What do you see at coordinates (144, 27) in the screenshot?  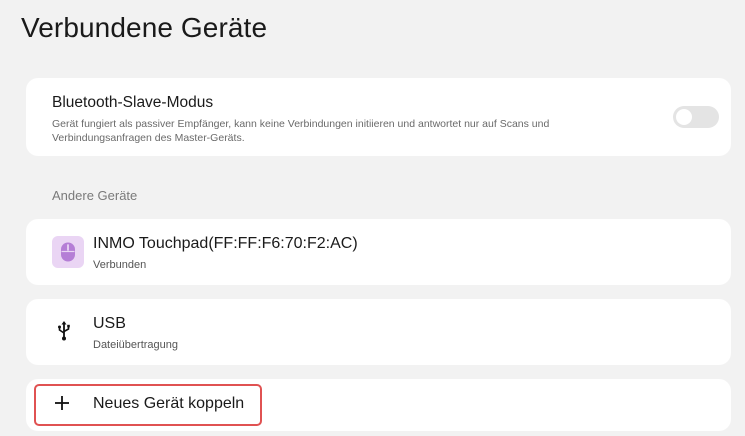 I see `page-title: Verbundene Geräte` at bounding box center [144, 27].